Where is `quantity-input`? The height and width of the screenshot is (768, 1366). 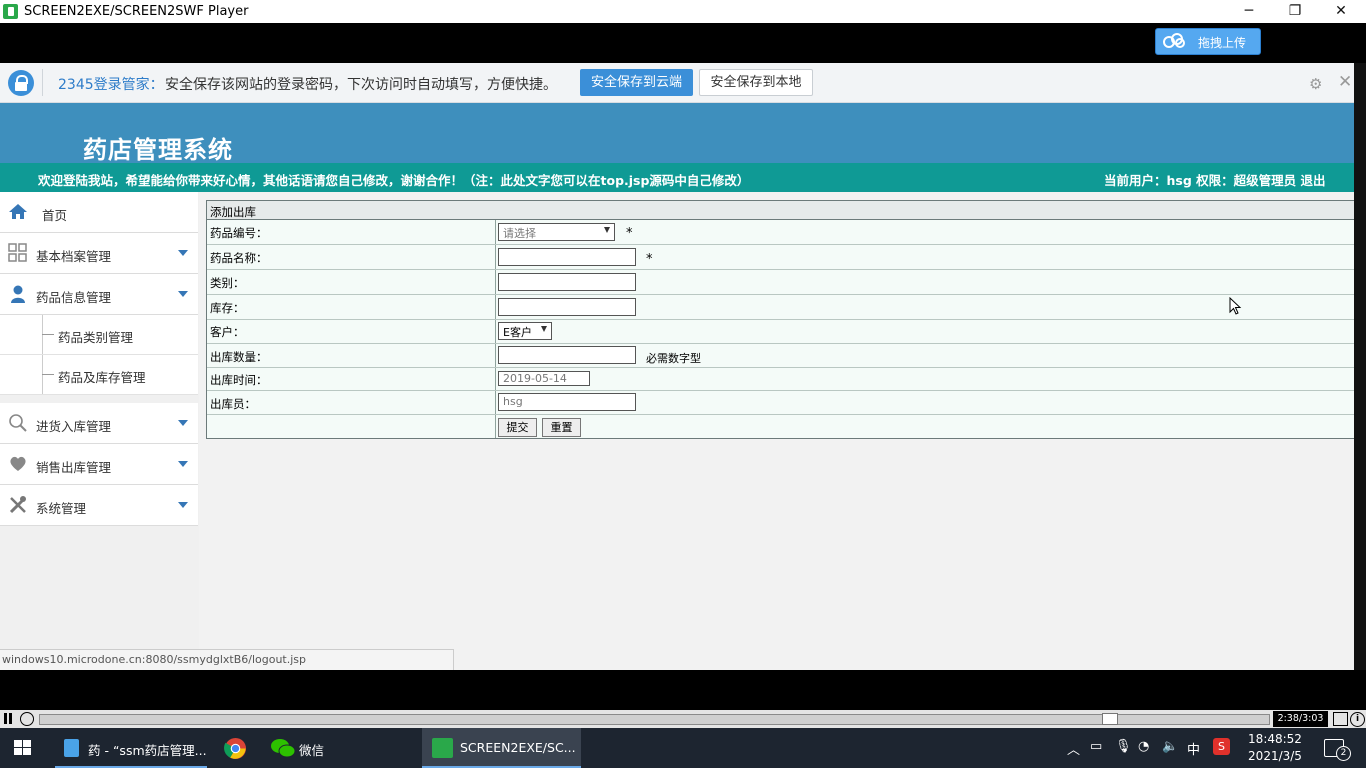
quantity-input is located at coordinates (567, 355).